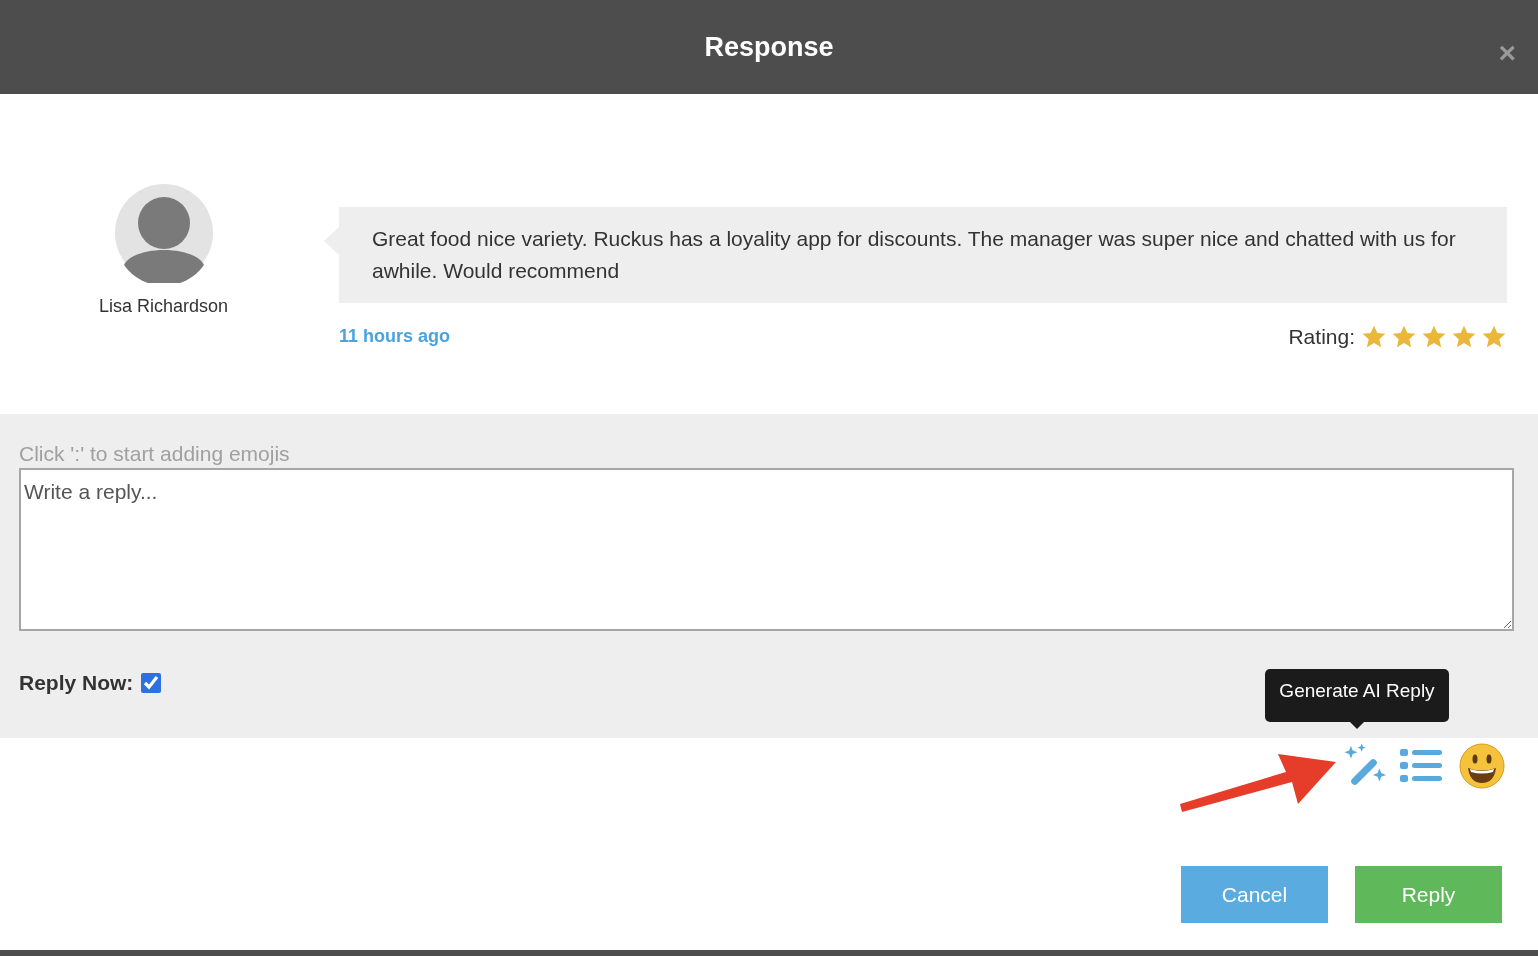 Image resolution: width=1538 pixels, height=956 pixels. I want to click on avatar-icon, so click(163, 233).